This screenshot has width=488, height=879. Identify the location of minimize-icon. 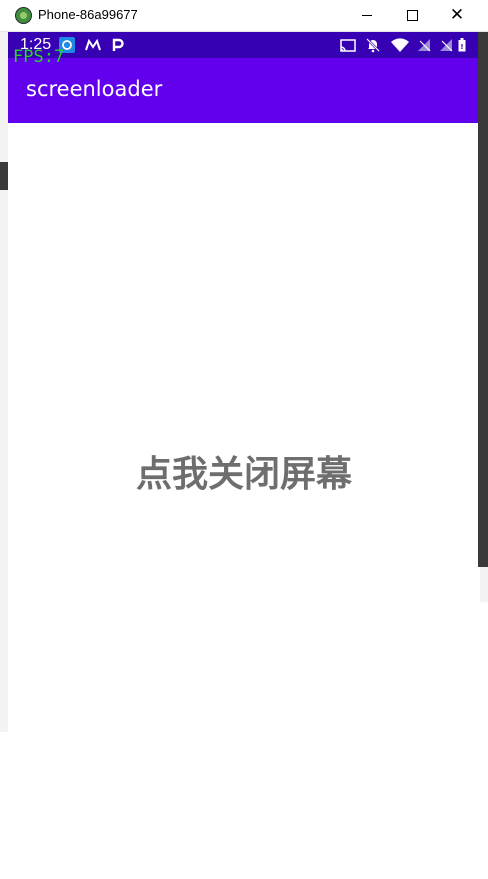
(367, 15).